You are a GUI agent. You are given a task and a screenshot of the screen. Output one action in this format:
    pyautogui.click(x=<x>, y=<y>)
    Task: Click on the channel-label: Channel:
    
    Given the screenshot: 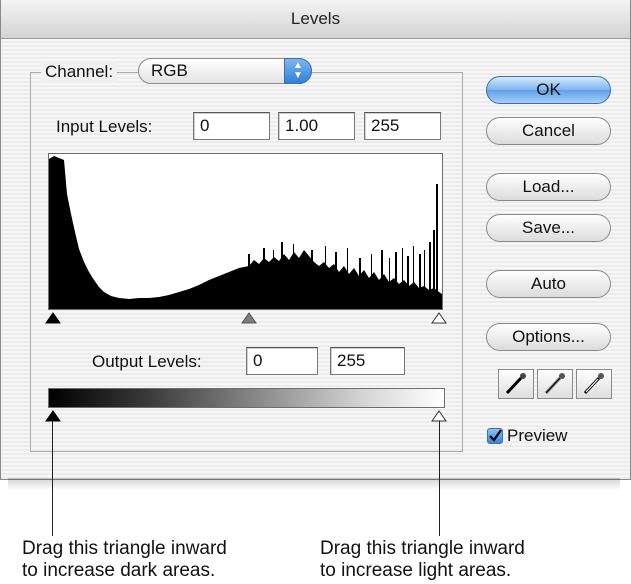 What is the action you would take?
    pyautogui.click(x=79, y=72)
    